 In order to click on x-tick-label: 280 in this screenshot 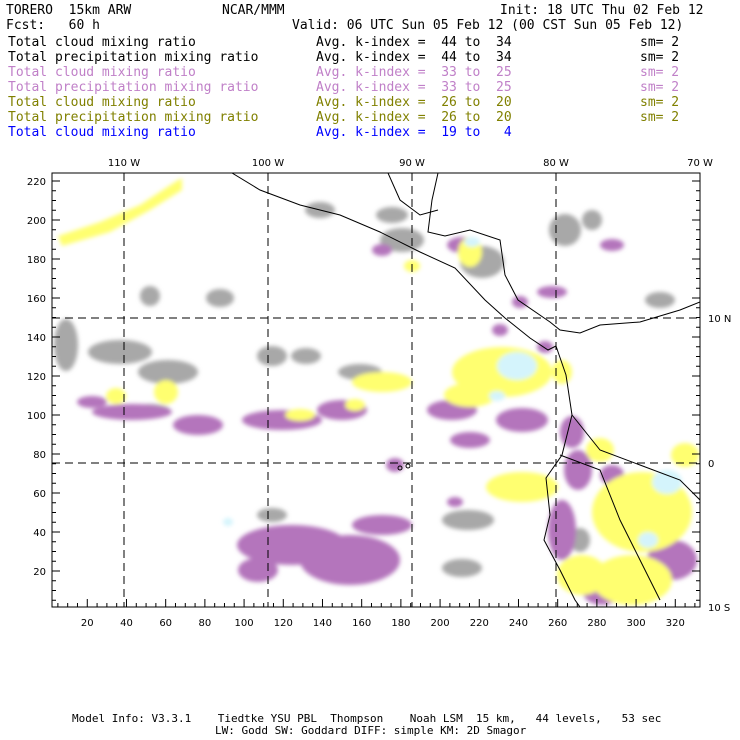, I will do `click(596, 623)`.